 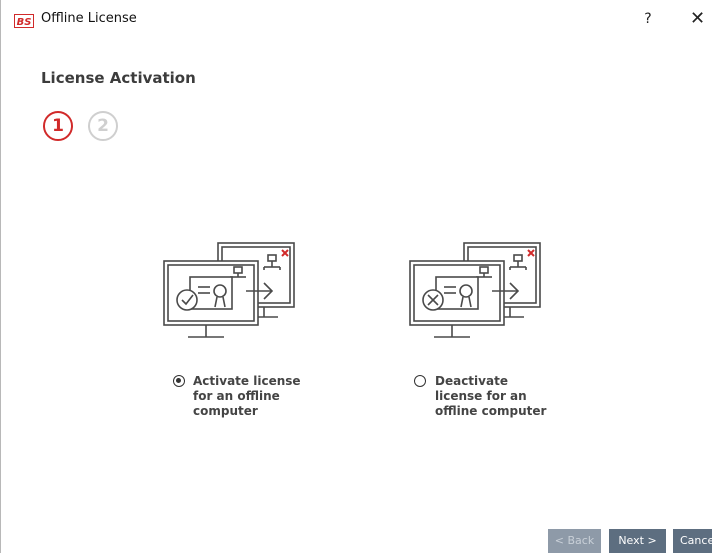 What do you see at coordinates (89, 18) in the screenshot?
I see `window-title: Offline License` at bounding box center [89, 18].